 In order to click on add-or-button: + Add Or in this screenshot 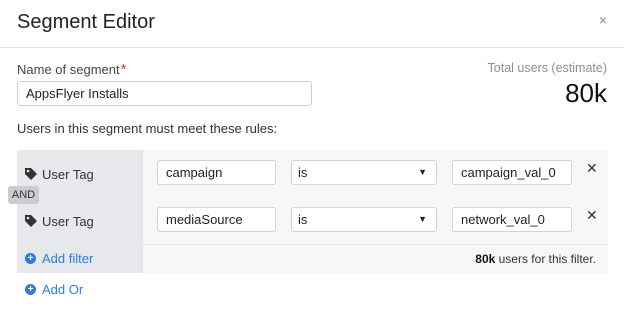, I will do `click(54, 290)`.